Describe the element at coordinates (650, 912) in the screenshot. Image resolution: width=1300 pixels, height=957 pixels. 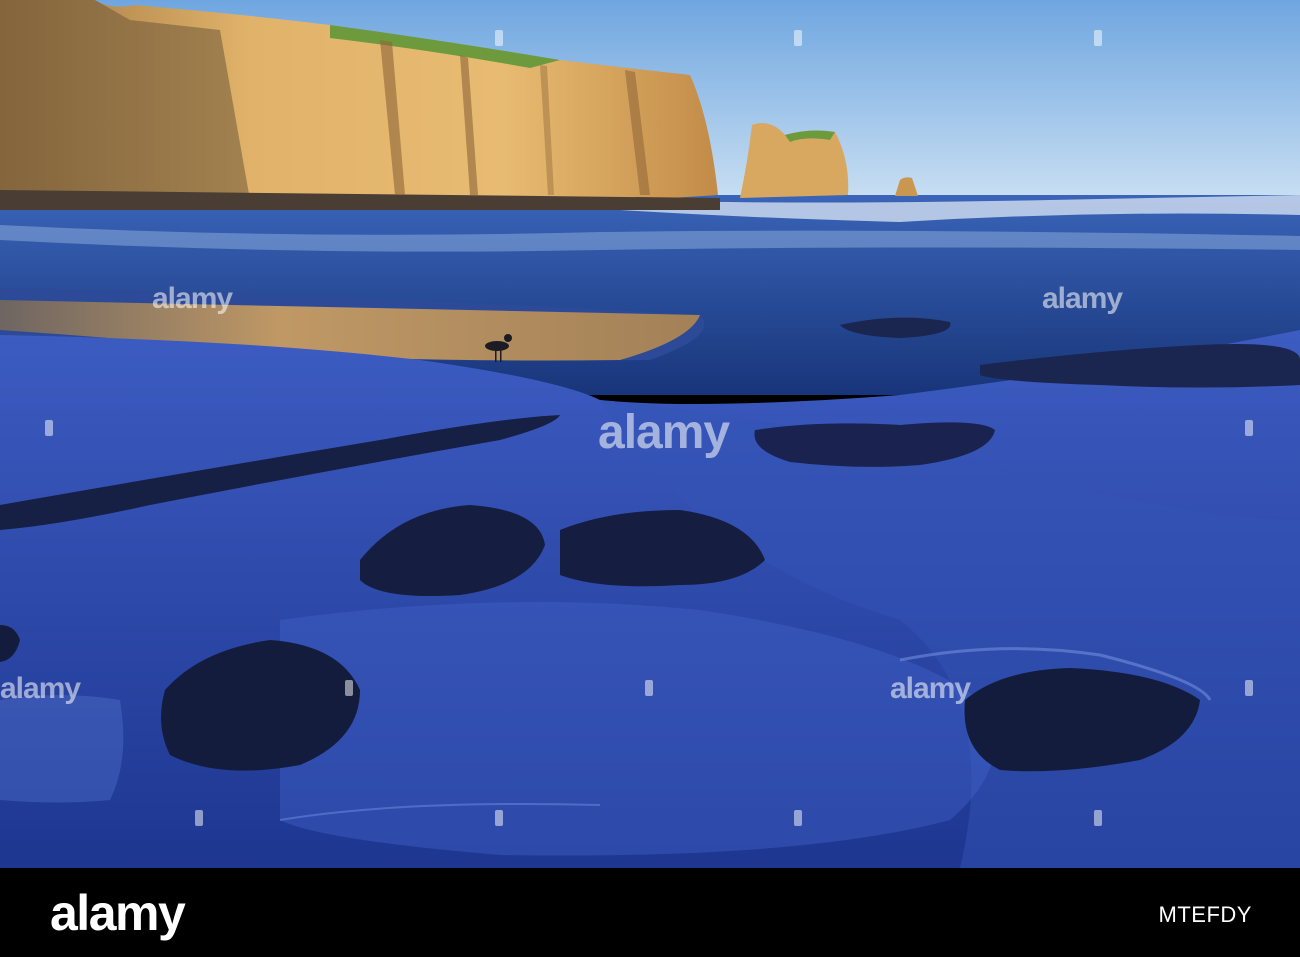
I see `footer-bar: alamy MTEFDY` at that location.